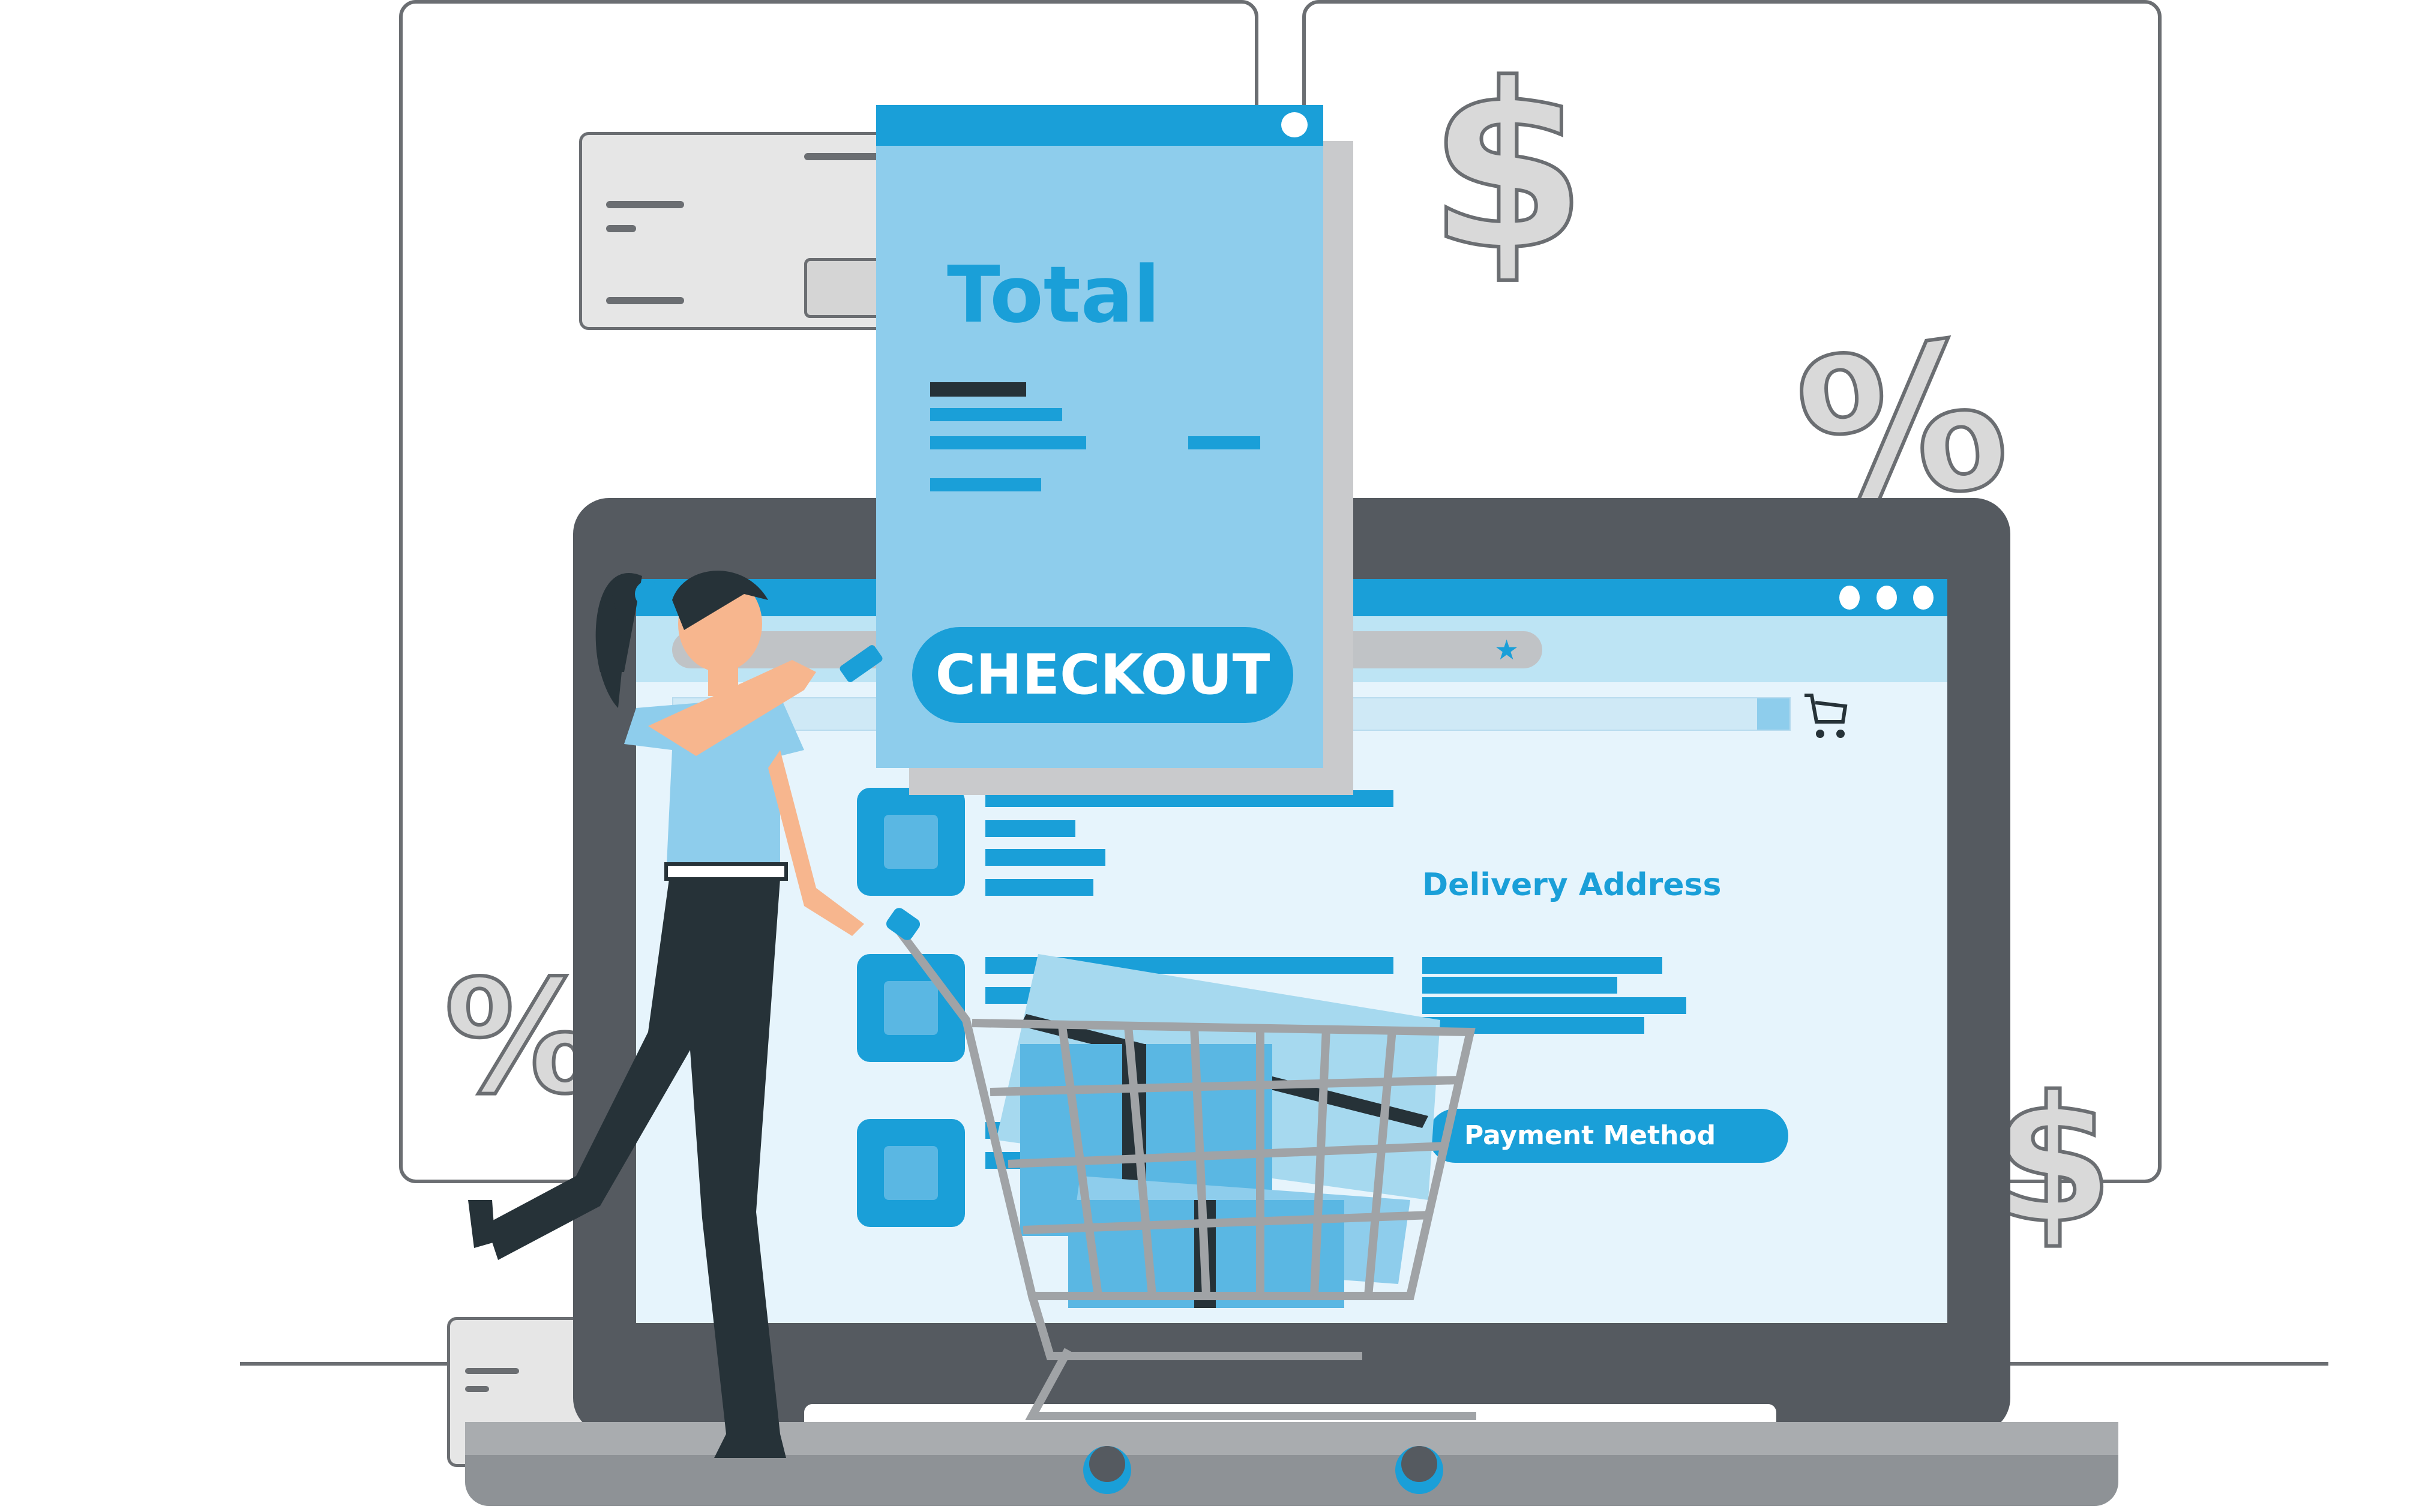 The image size is (2434, 1512). What do you see at coordinates (739, 231) in the screenshot?
I see `credit-card` at bounding box center [739, 231].